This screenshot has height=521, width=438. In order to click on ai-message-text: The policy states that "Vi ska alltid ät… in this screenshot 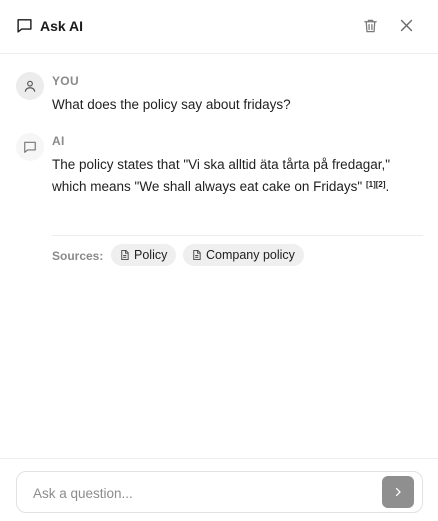, I will do `click(237, 176)`.